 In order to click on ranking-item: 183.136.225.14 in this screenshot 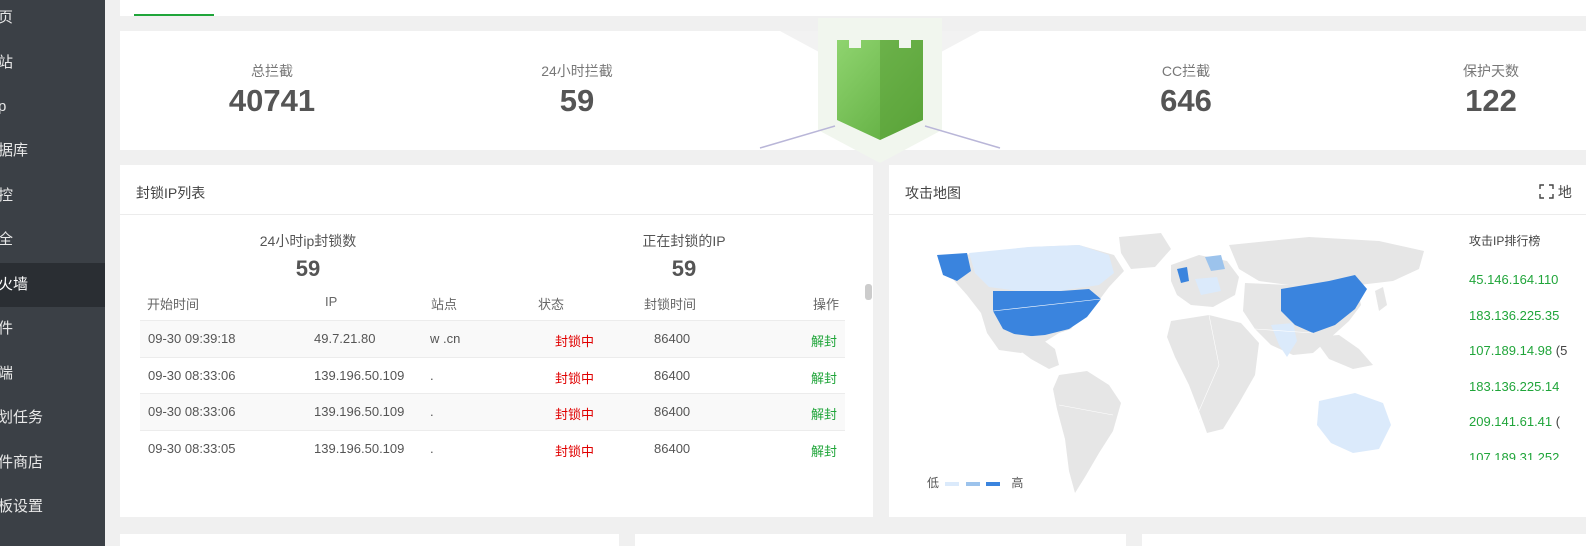, I will do `click(1514, 386)`.